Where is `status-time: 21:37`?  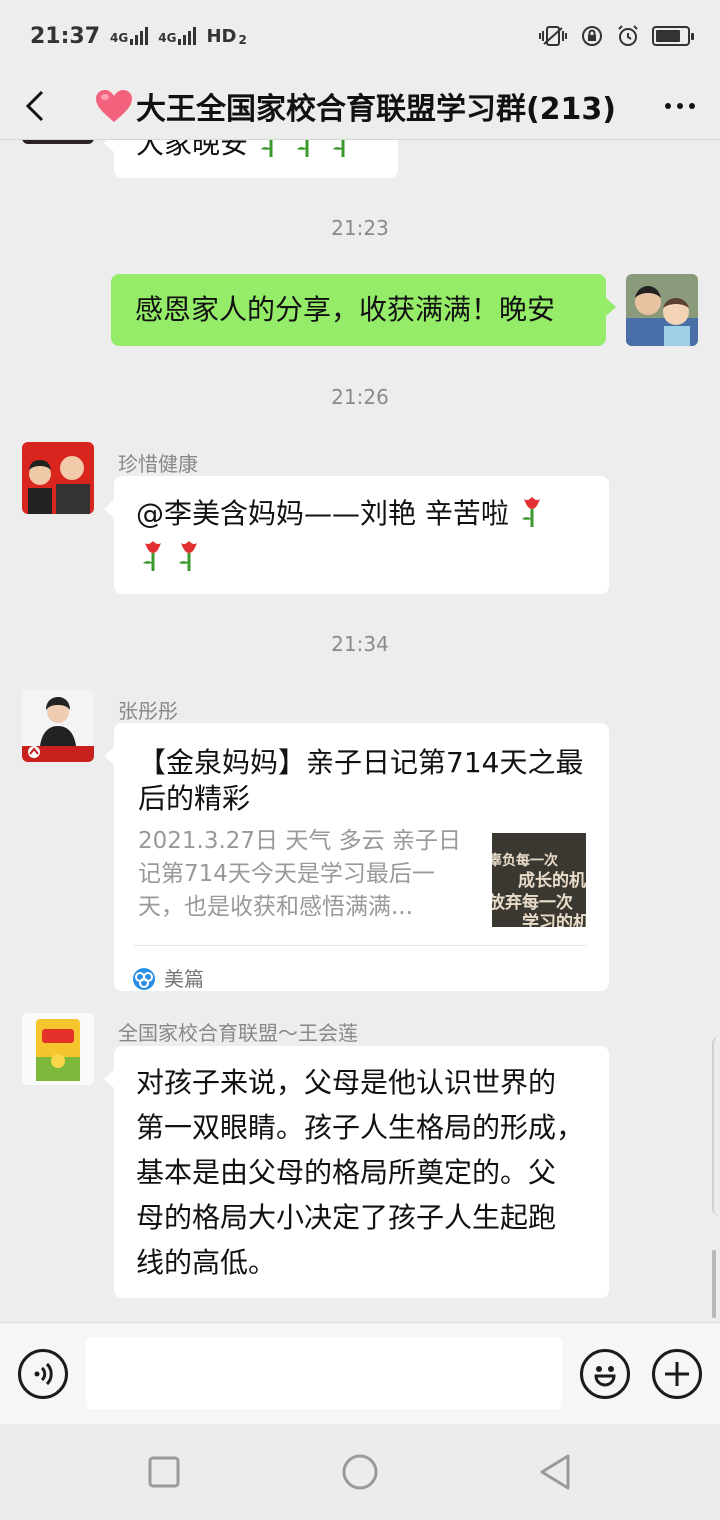 status-time: 21:37 is located at coordinates (65, 36).